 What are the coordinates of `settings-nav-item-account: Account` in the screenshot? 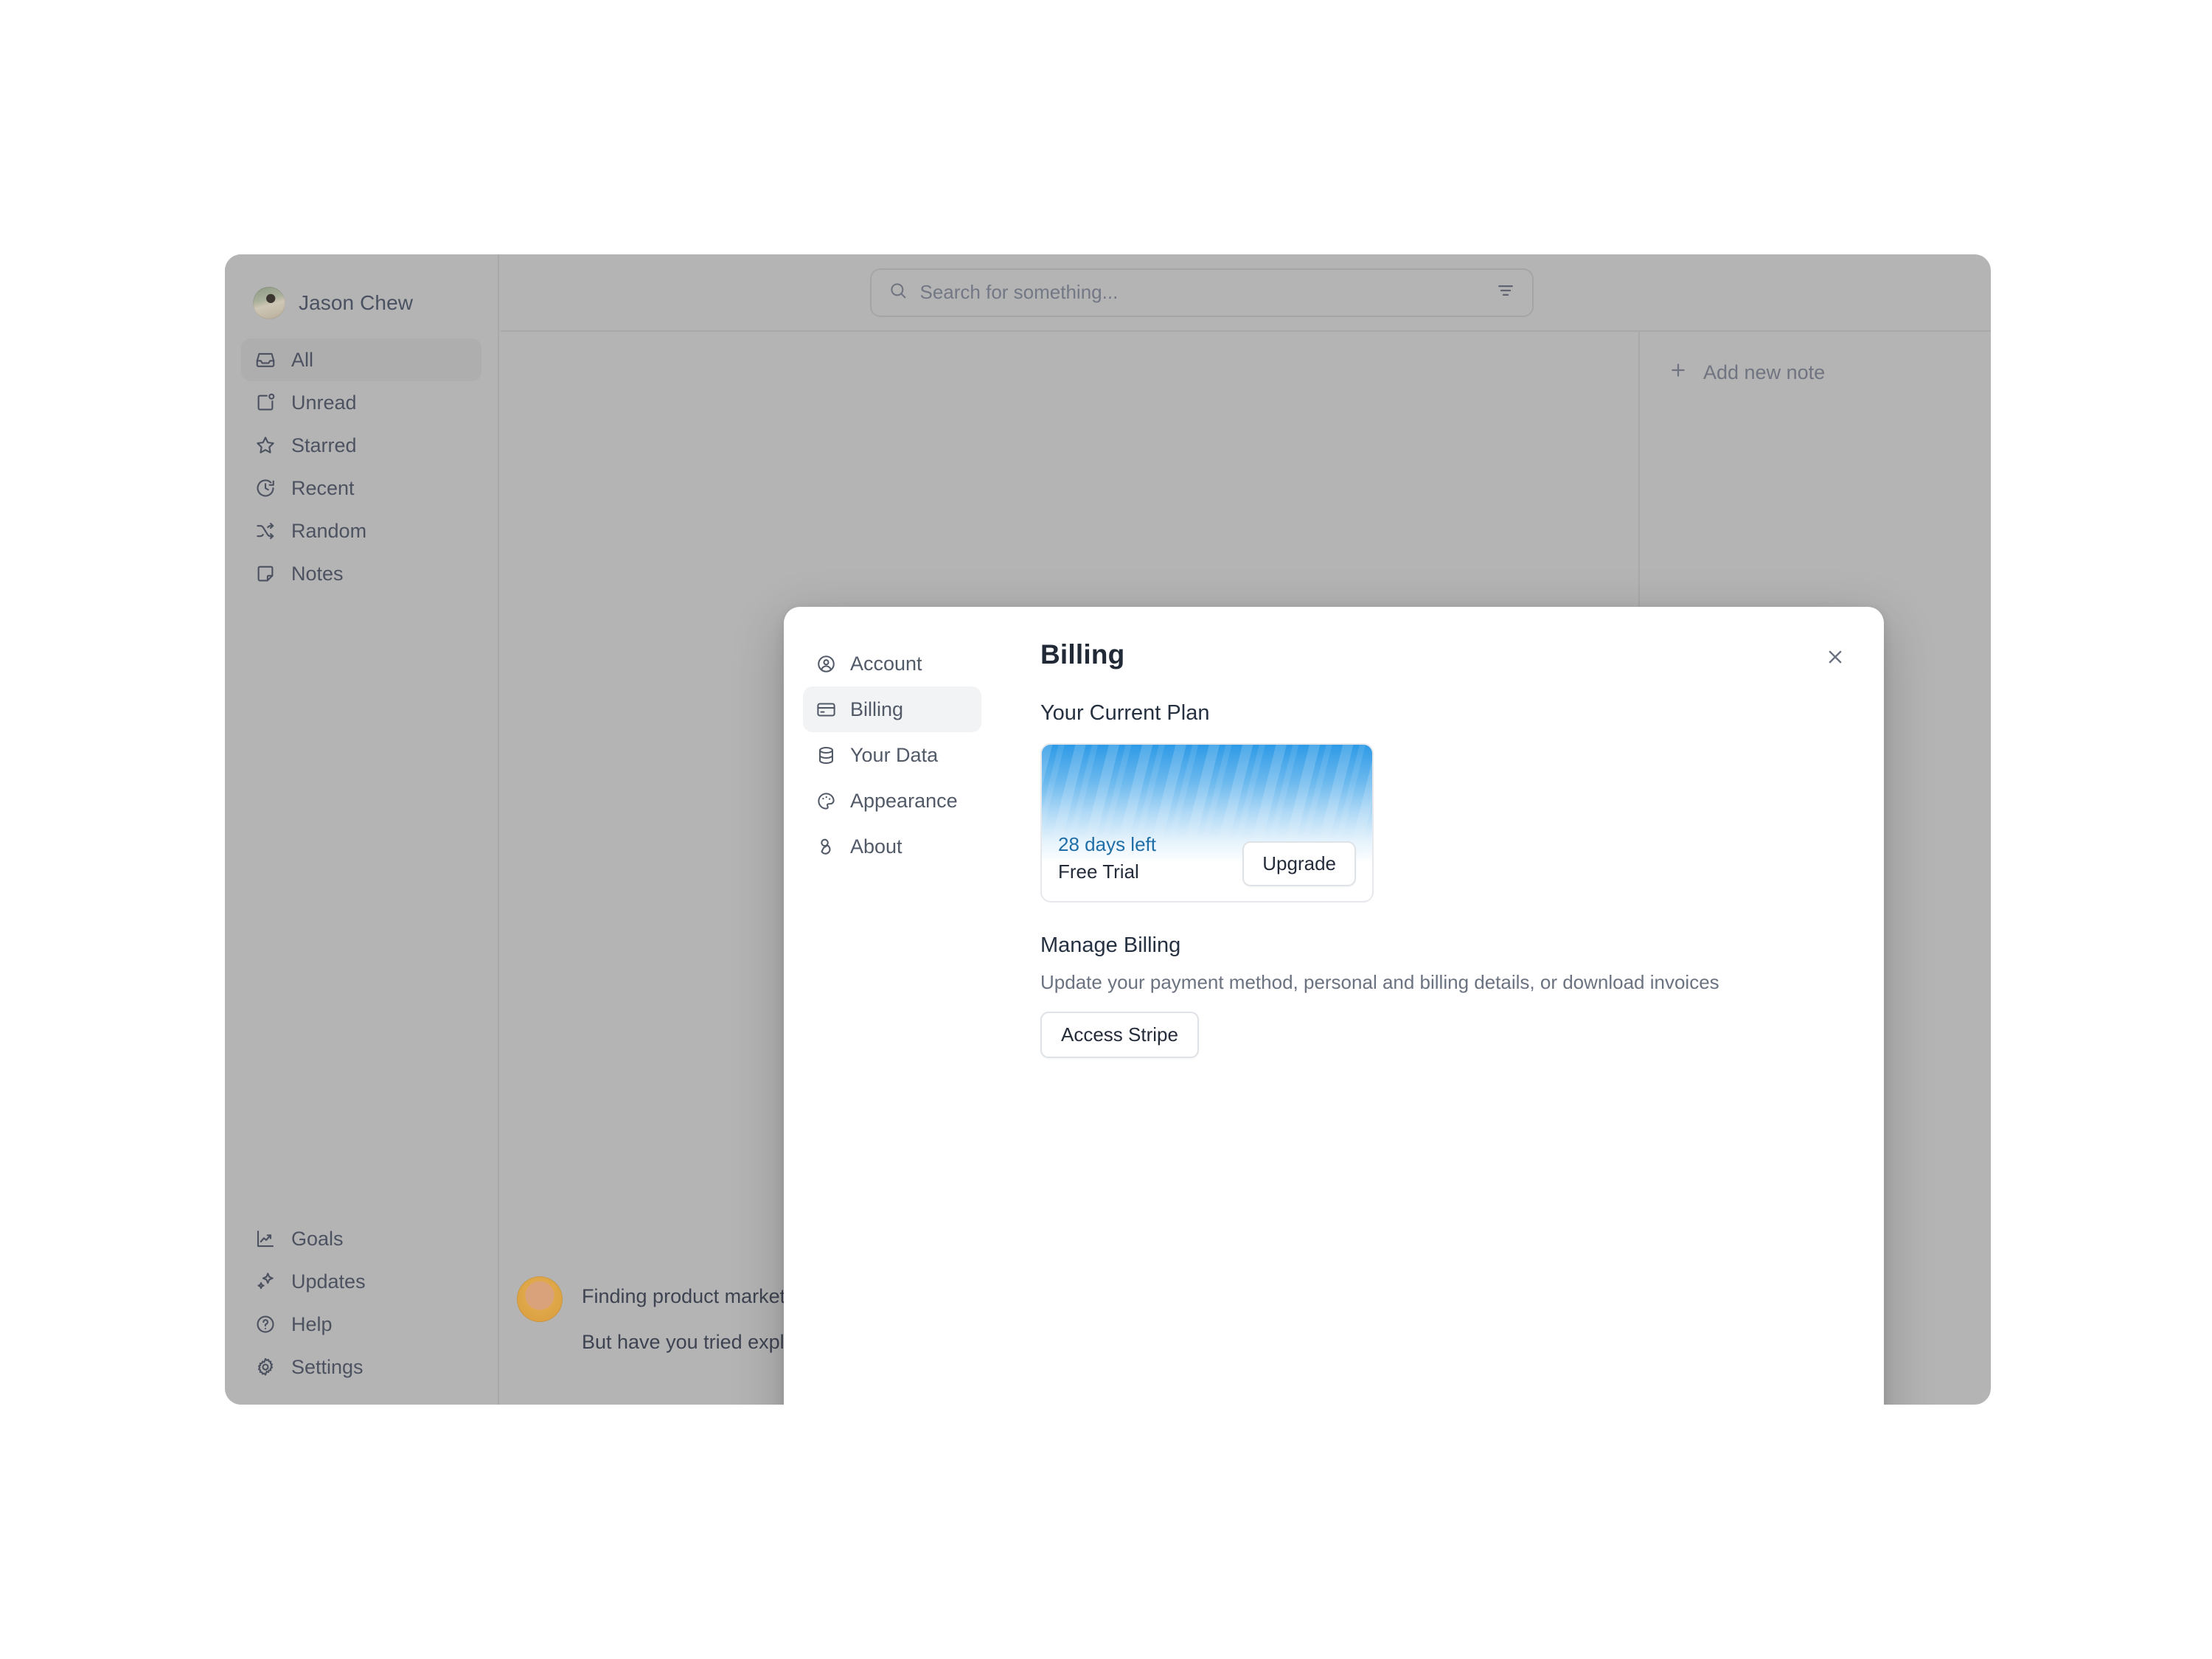 It's located at (892, 663).